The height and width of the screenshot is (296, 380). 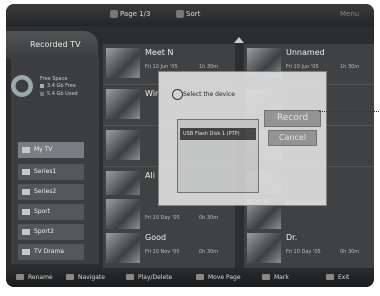 I want to click on legend-play: Play/Delete, so click(x=155, y=277).